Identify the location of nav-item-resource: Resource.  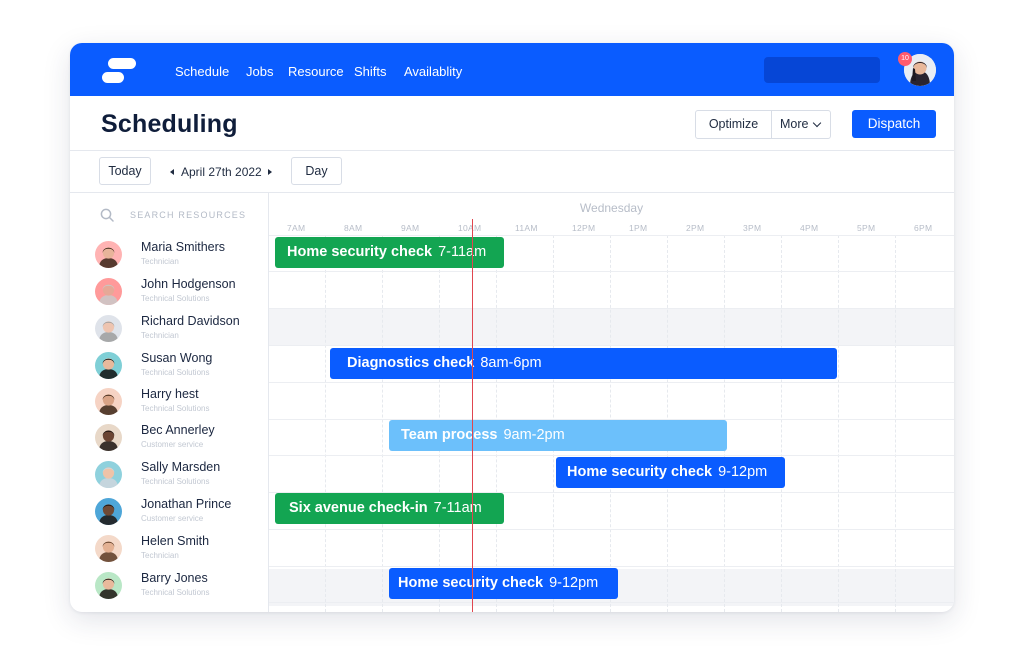
(316, 72).